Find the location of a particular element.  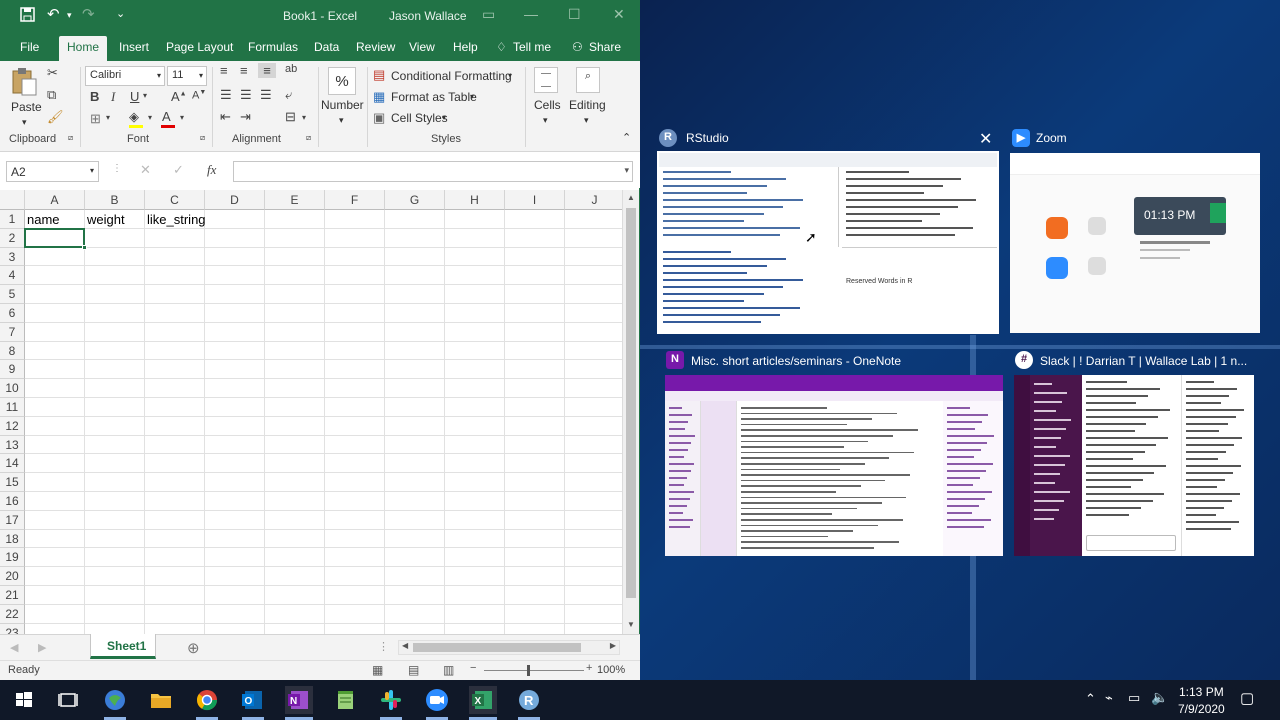

cut-icon: ✂ is located at coordinates (52, 73).